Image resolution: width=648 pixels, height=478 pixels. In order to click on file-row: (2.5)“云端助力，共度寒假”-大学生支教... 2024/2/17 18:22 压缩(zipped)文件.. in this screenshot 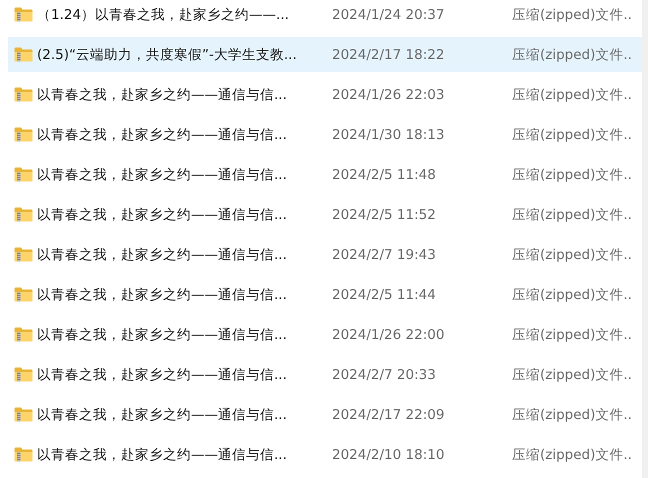, I will do `click(325, 54)`.